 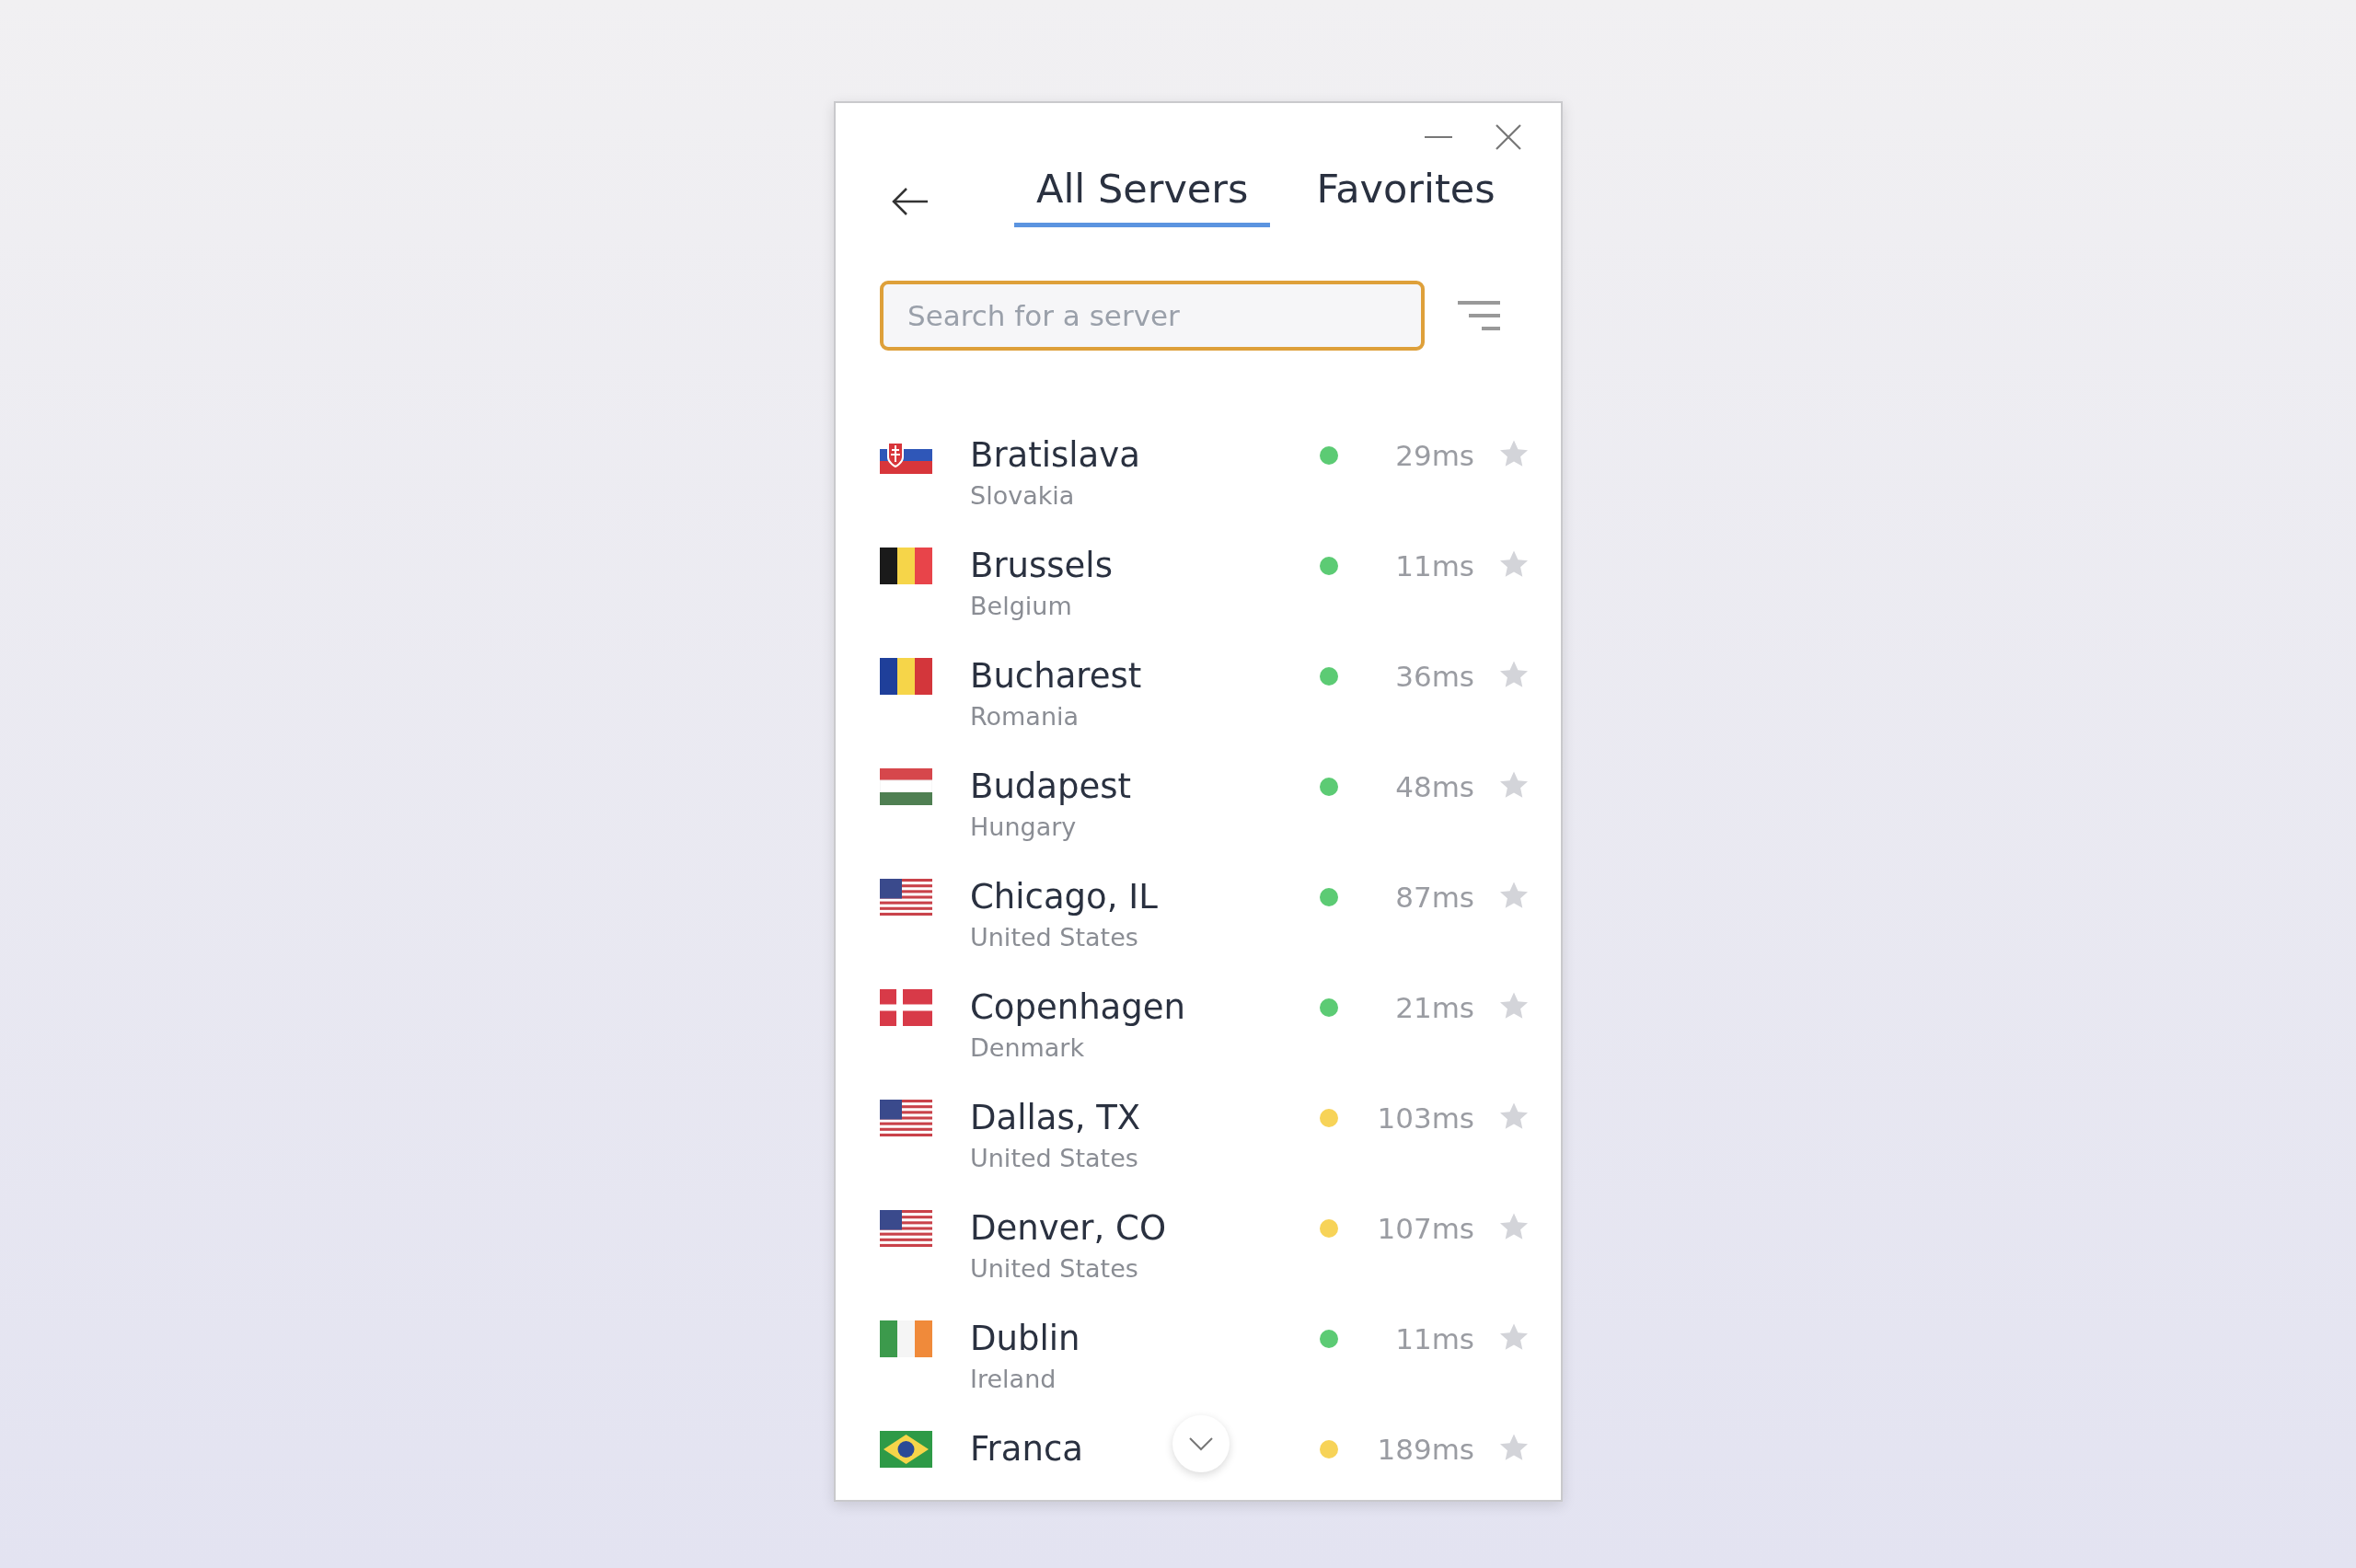 I want to click on back-arrow-icon, so click(x=910, y=201).